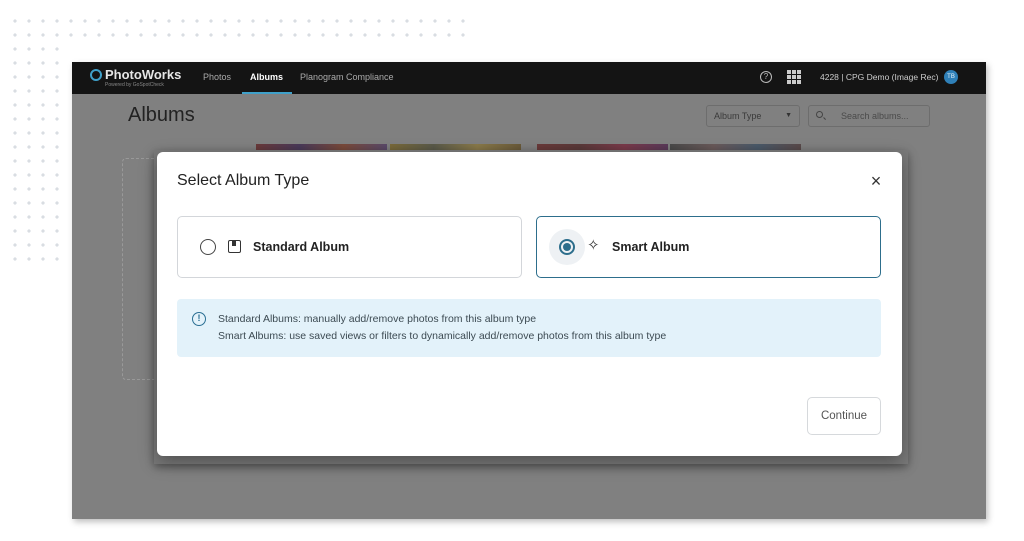 Image resolution: width=1024 pixels, height=541 pixels. What do you see at coordinates (788, 115) in the screenshot?
I see `caret-down-icon: ▼` at bounding box center [788, 115].